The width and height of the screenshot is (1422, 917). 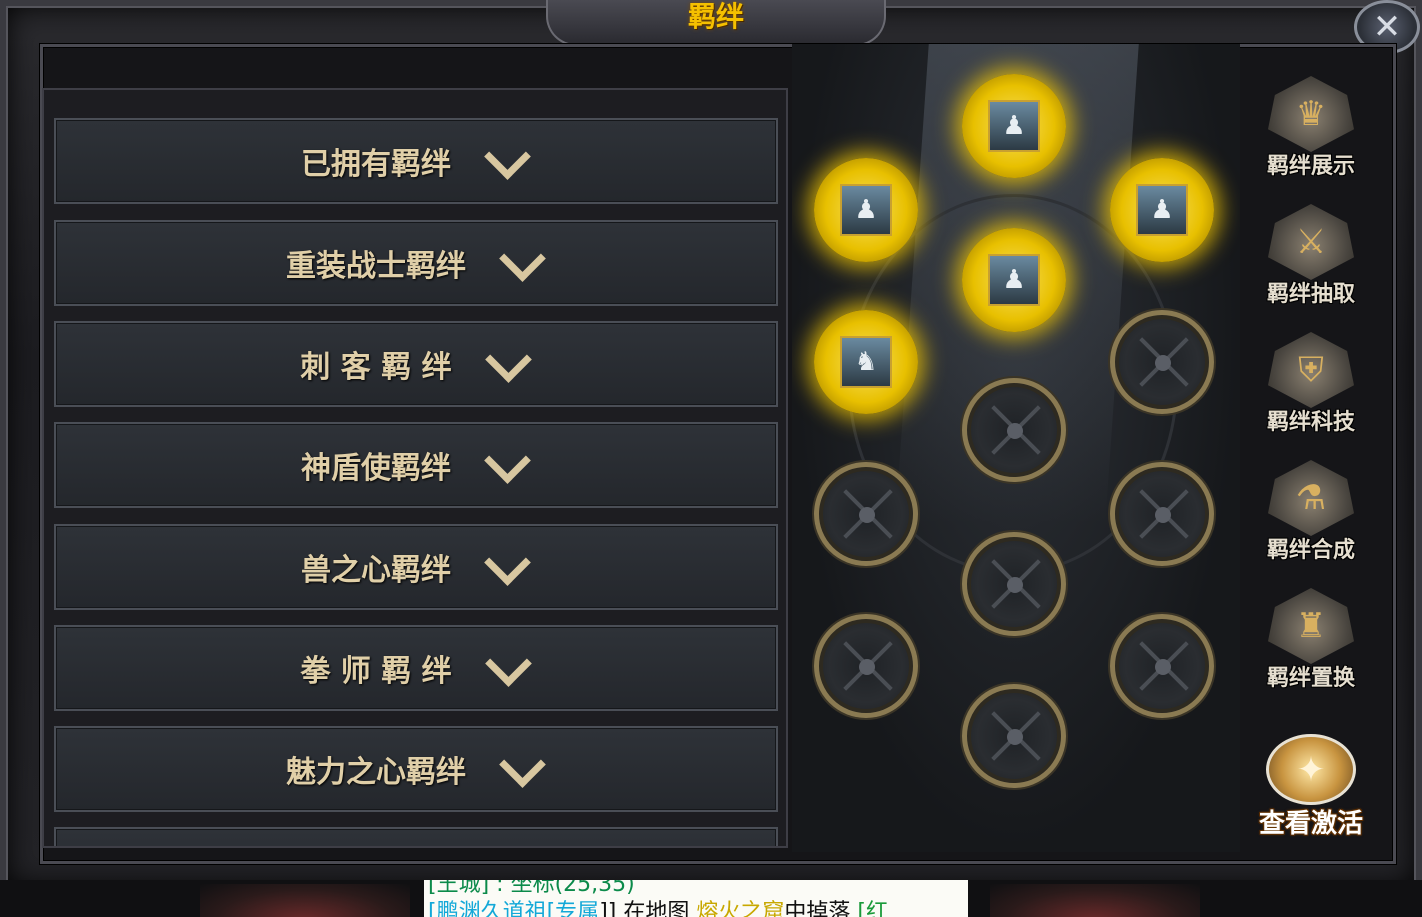 I want to click on category-owned: 已拥有羁绊, so click(x=416, y=161).